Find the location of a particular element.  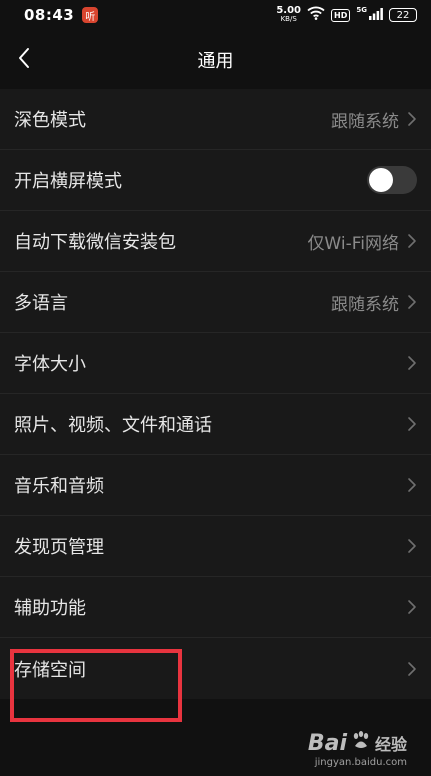

signal-label: 5G is located at coordinates (361, 10).